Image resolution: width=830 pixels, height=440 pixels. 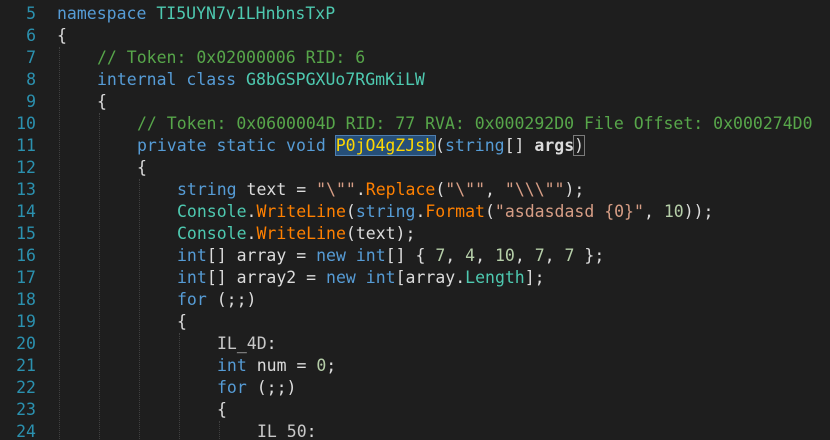 I want to click on line-number: 5, so click(x=31, y=13).